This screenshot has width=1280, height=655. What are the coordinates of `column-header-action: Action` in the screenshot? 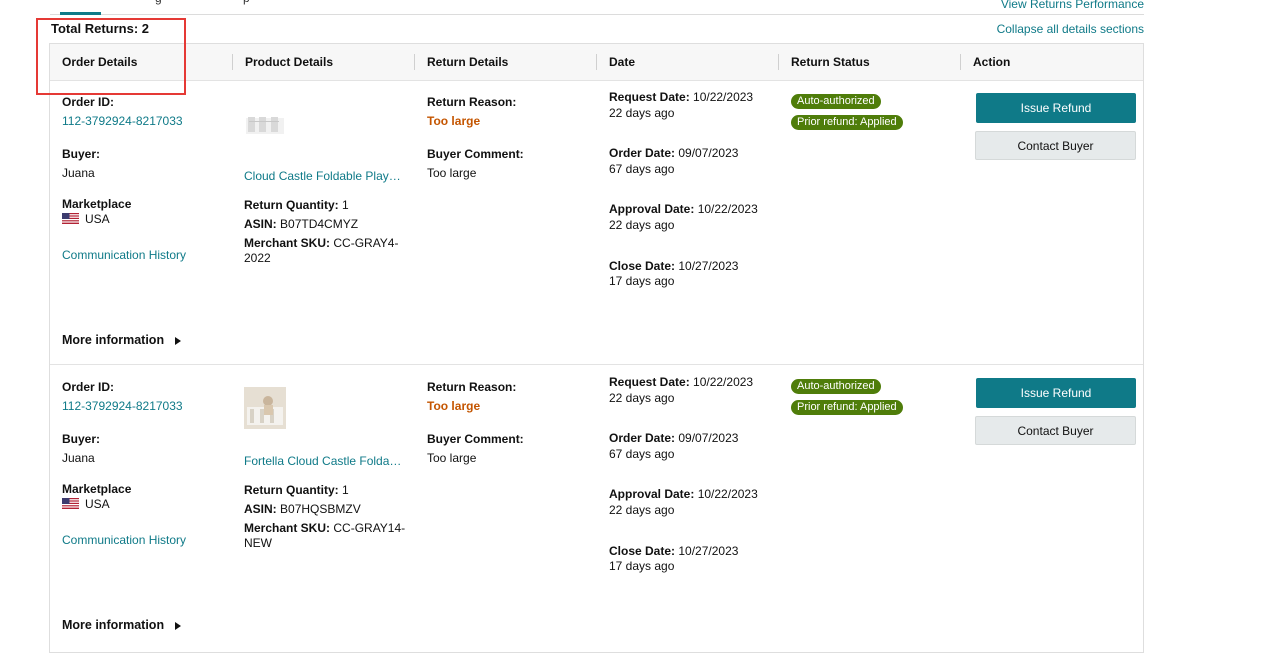 It's located at (992, 62).